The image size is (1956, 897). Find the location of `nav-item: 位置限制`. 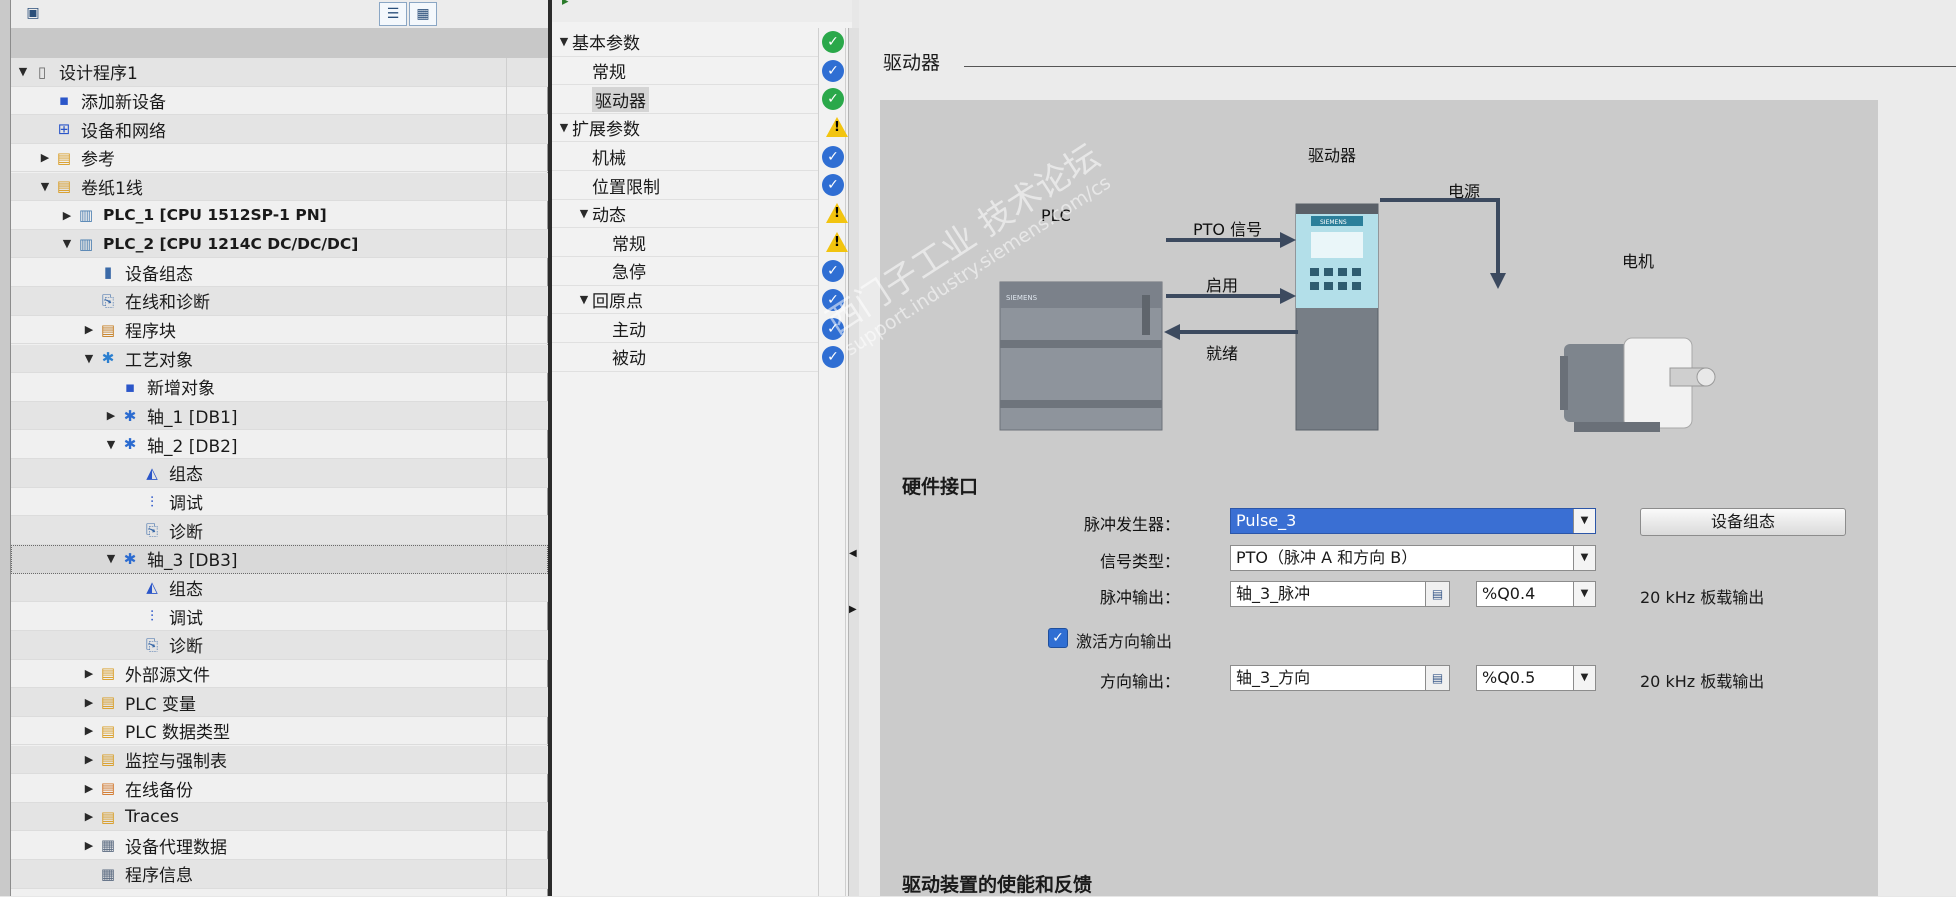

nav-item: 位置限制 is located at coordinates (685, 185).